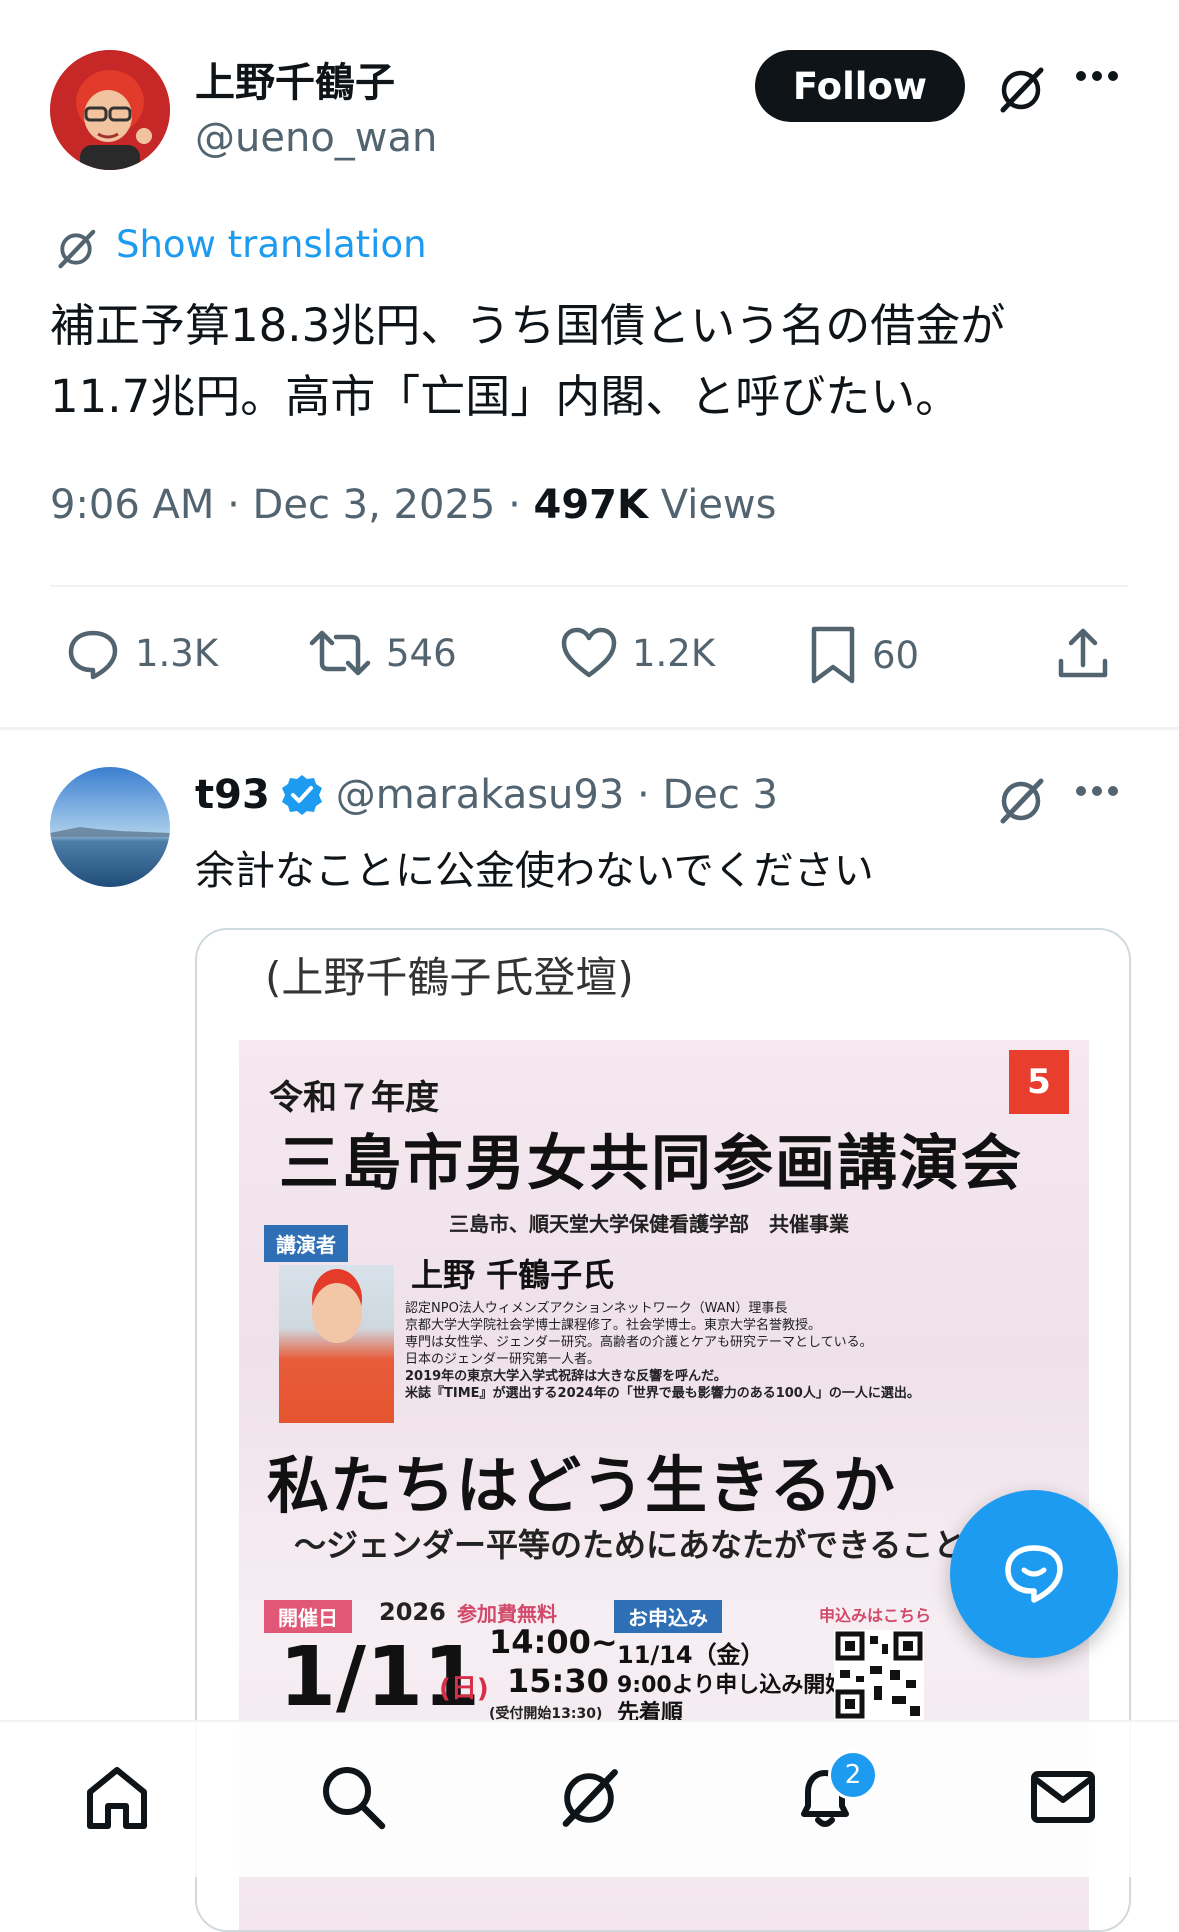 This screenshot has width=1179, height=1932. I want to click on verified-badge-icon, so click(302, 795).